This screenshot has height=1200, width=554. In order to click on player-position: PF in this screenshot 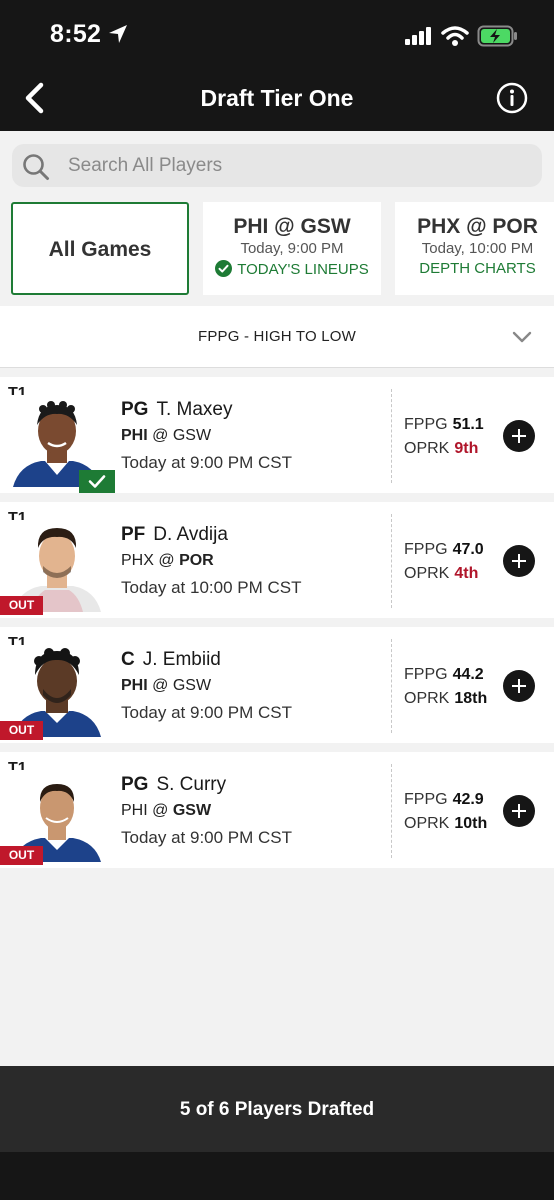, I will do `click(133, 534)`.